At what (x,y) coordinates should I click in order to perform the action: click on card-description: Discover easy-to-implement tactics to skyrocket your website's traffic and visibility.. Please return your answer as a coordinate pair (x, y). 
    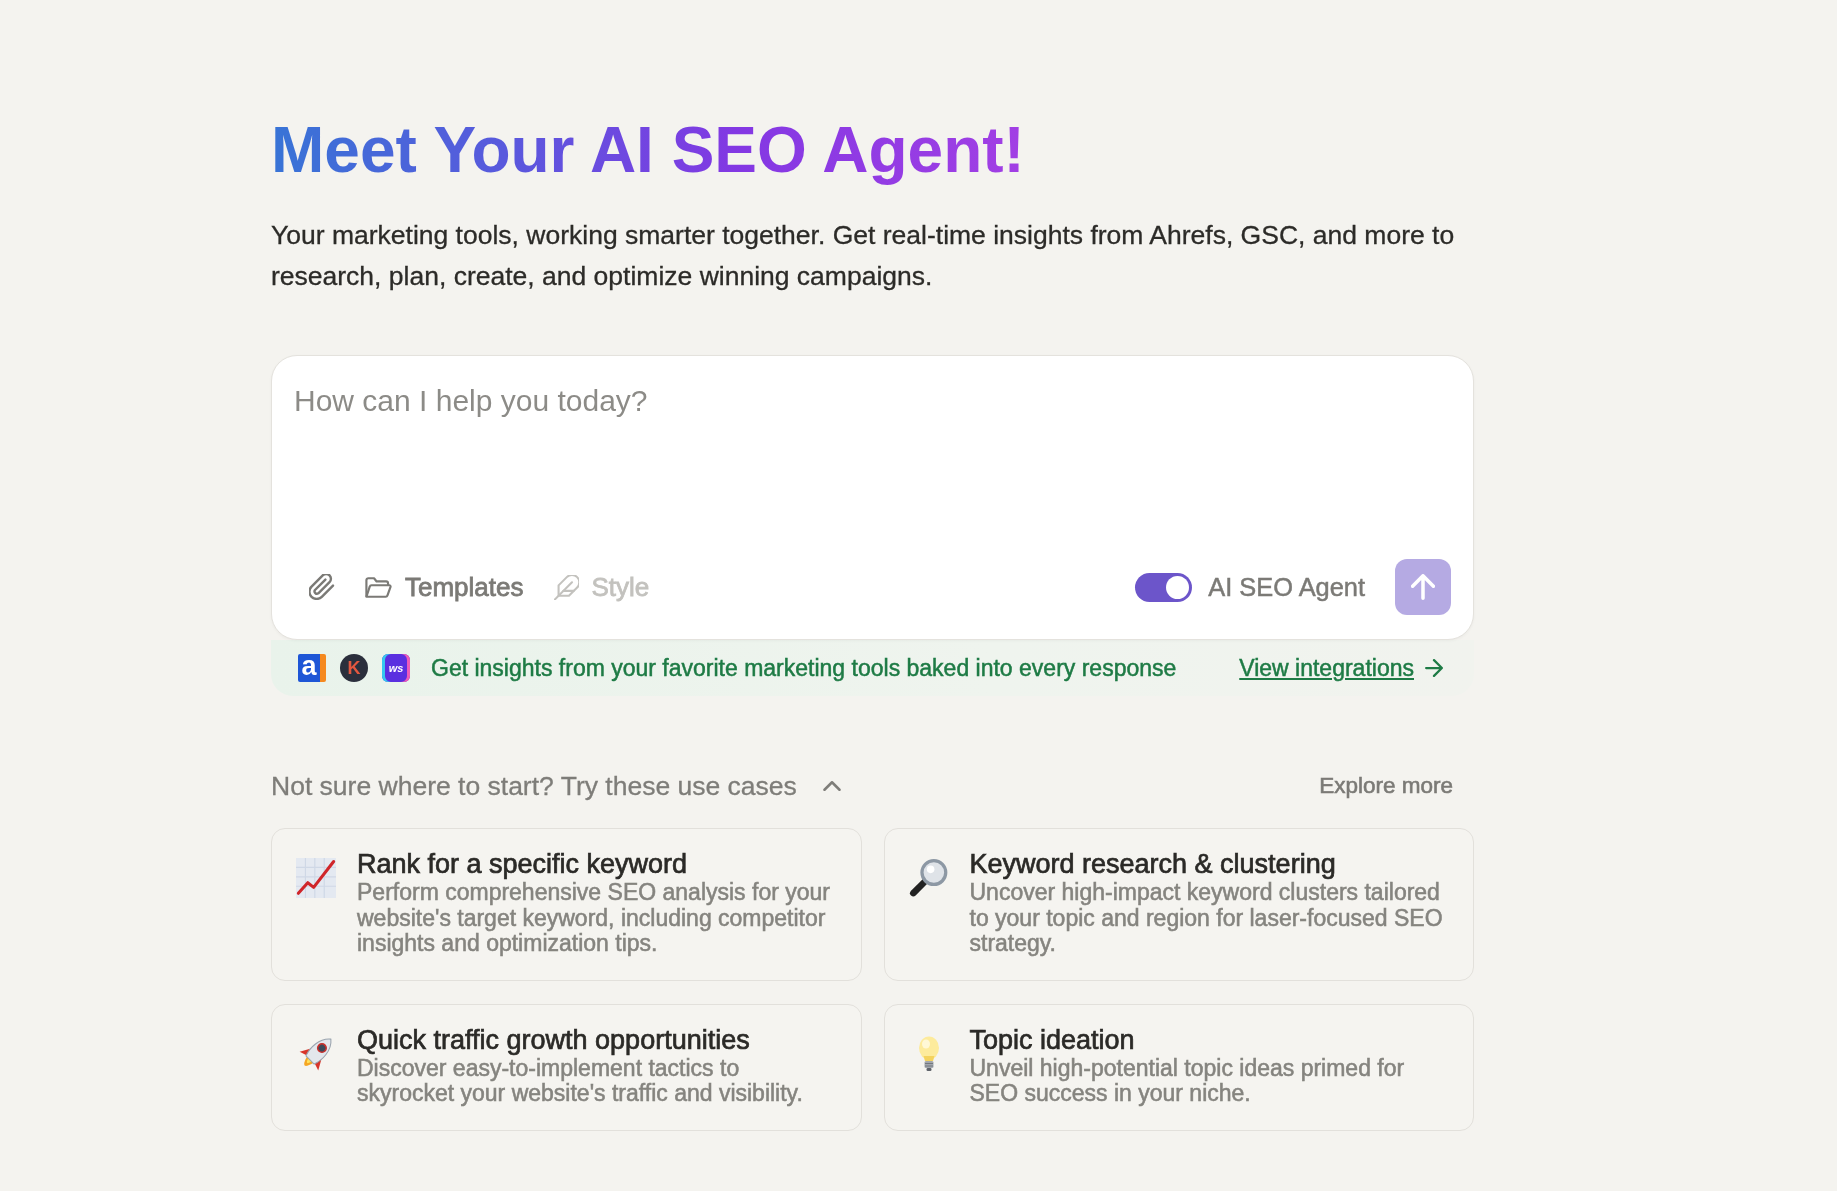
    Looking at the image, I should click on (580, 1081).